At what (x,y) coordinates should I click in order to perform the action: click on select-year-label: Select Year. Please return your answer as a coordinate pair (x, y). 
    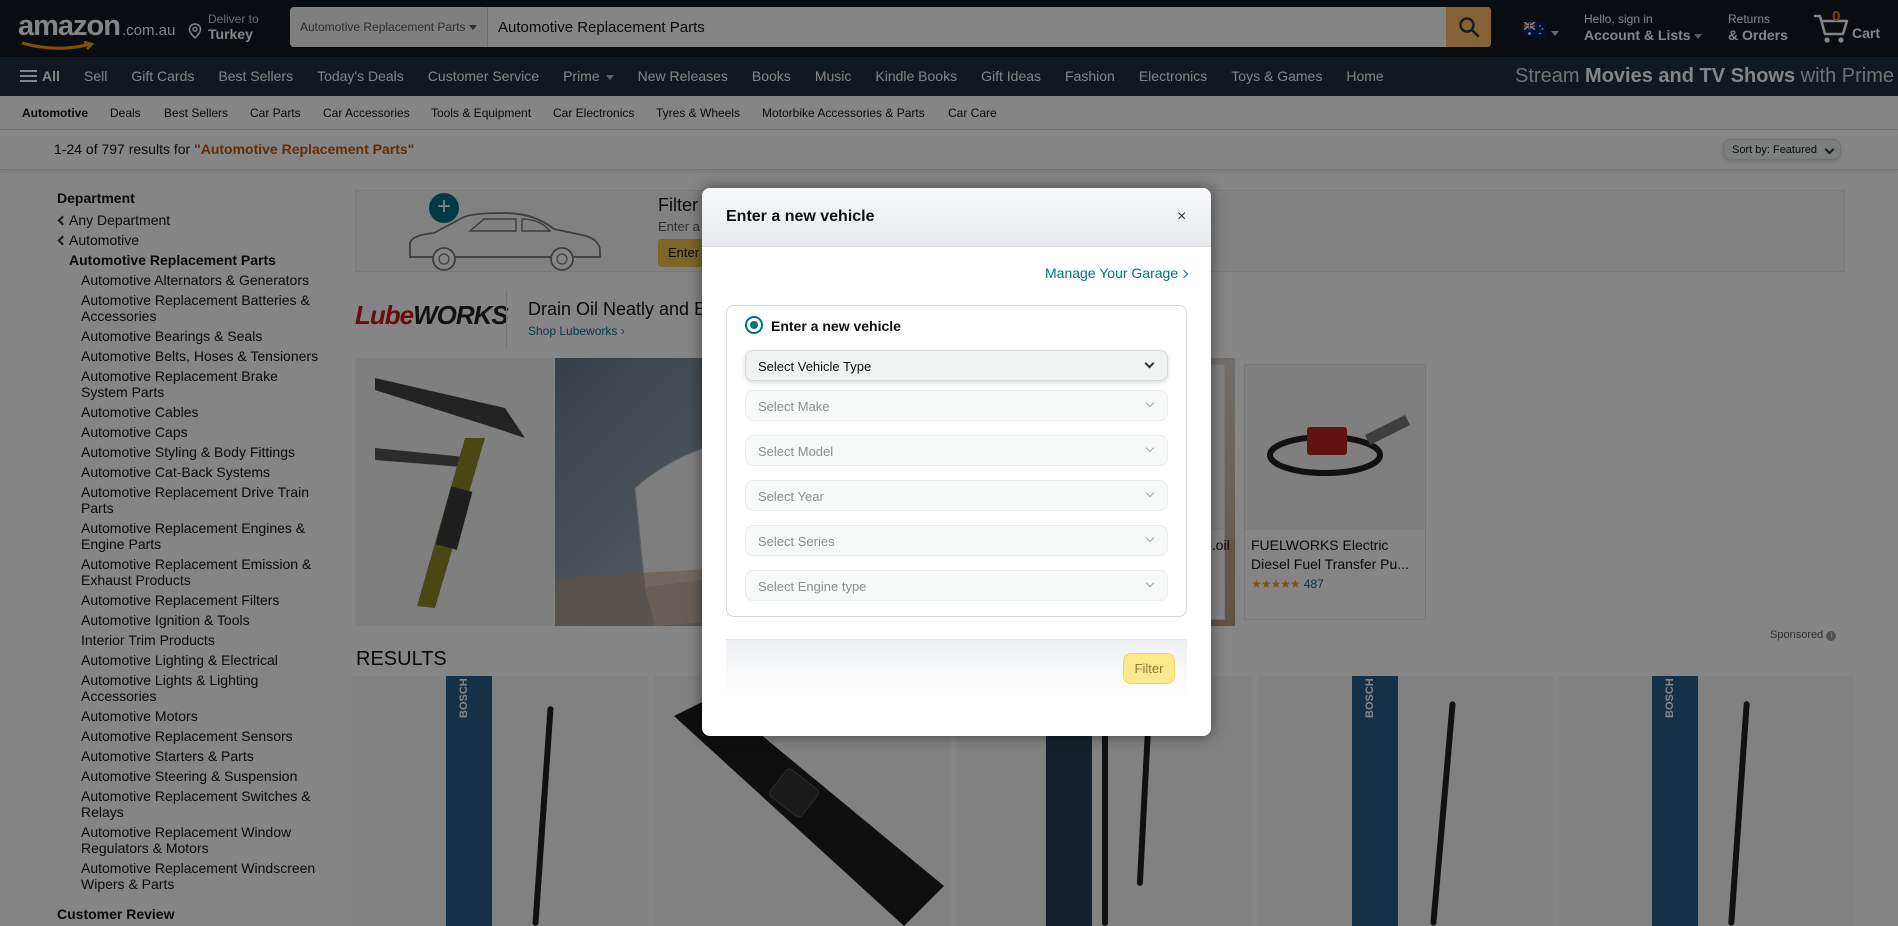
    Looking at the image, I should click on (791, 496).